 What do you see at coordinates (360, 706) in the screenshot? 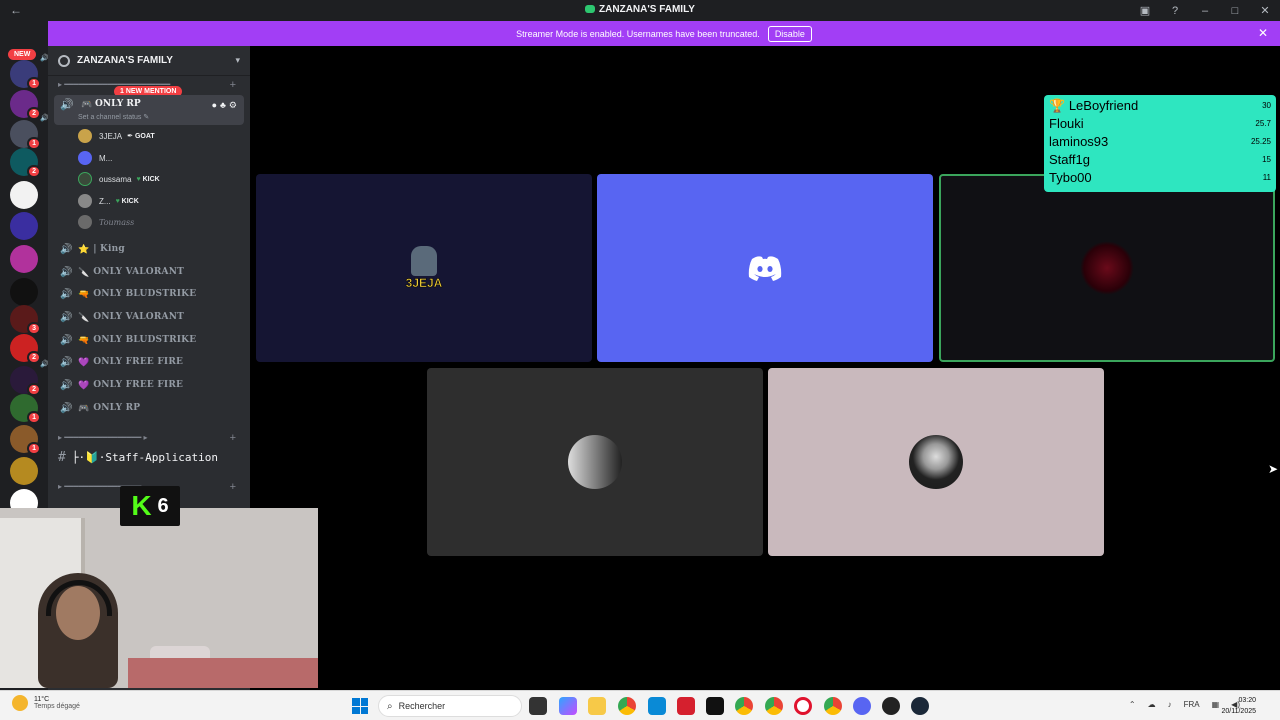
I see `start-button` at bounding box center [360, 706].